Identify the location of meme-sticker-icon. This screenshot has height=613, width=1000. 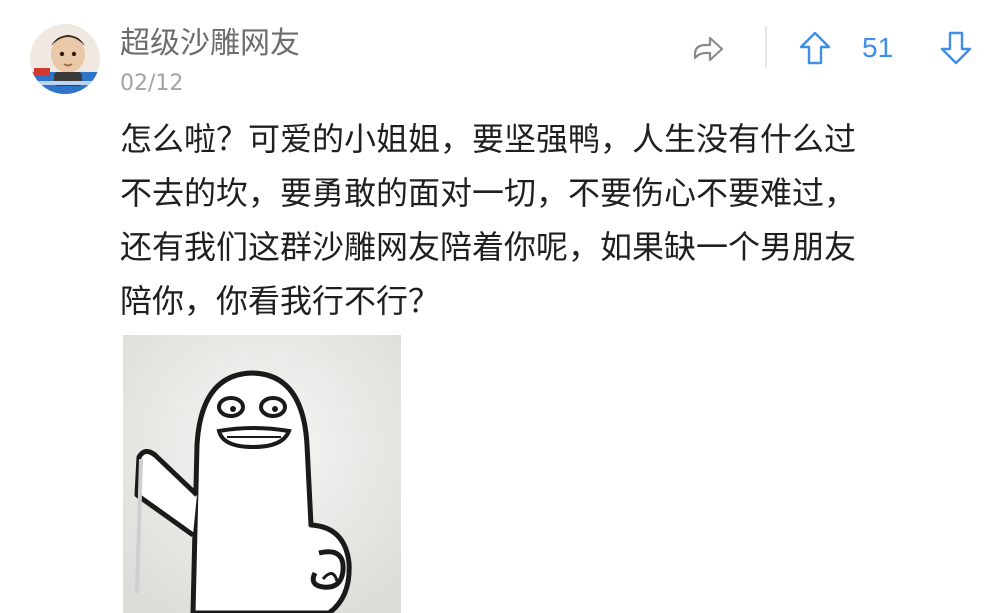
(262, 474).